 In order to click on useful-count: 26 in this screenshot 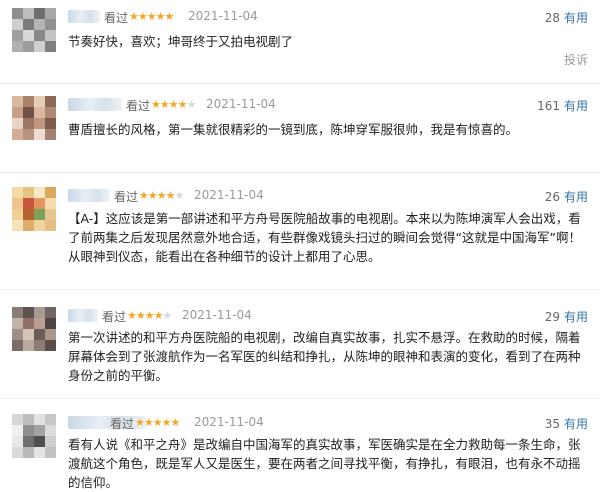, I will do `click(552, 197)`.